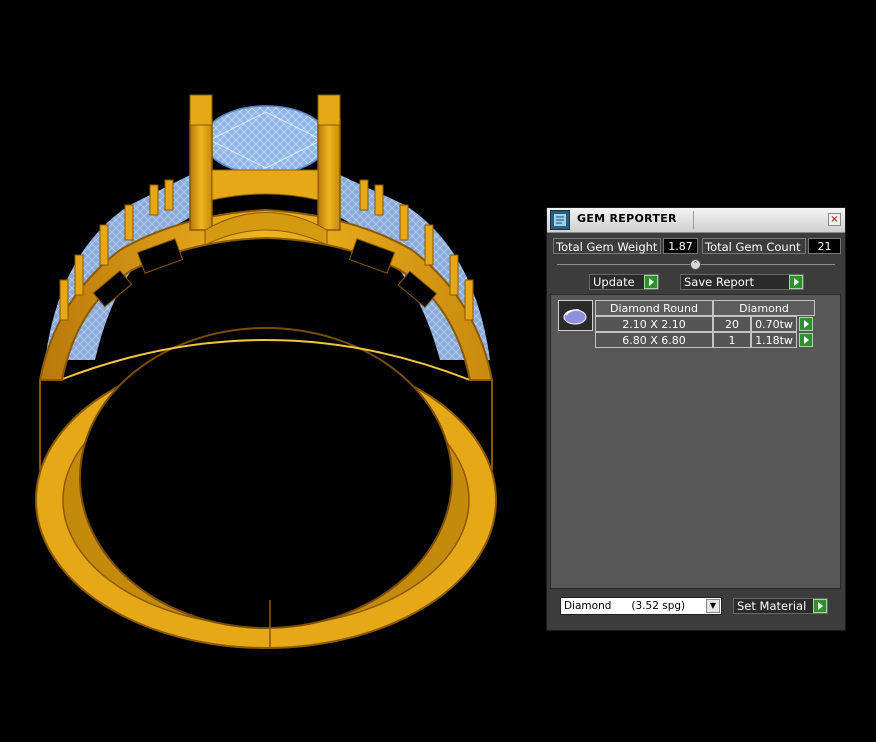 The height and width of the screenshot is (742, 876). Describe the element at coordinates (614, 282) in the screenshot. I see `update-button-label: Update` at that location.